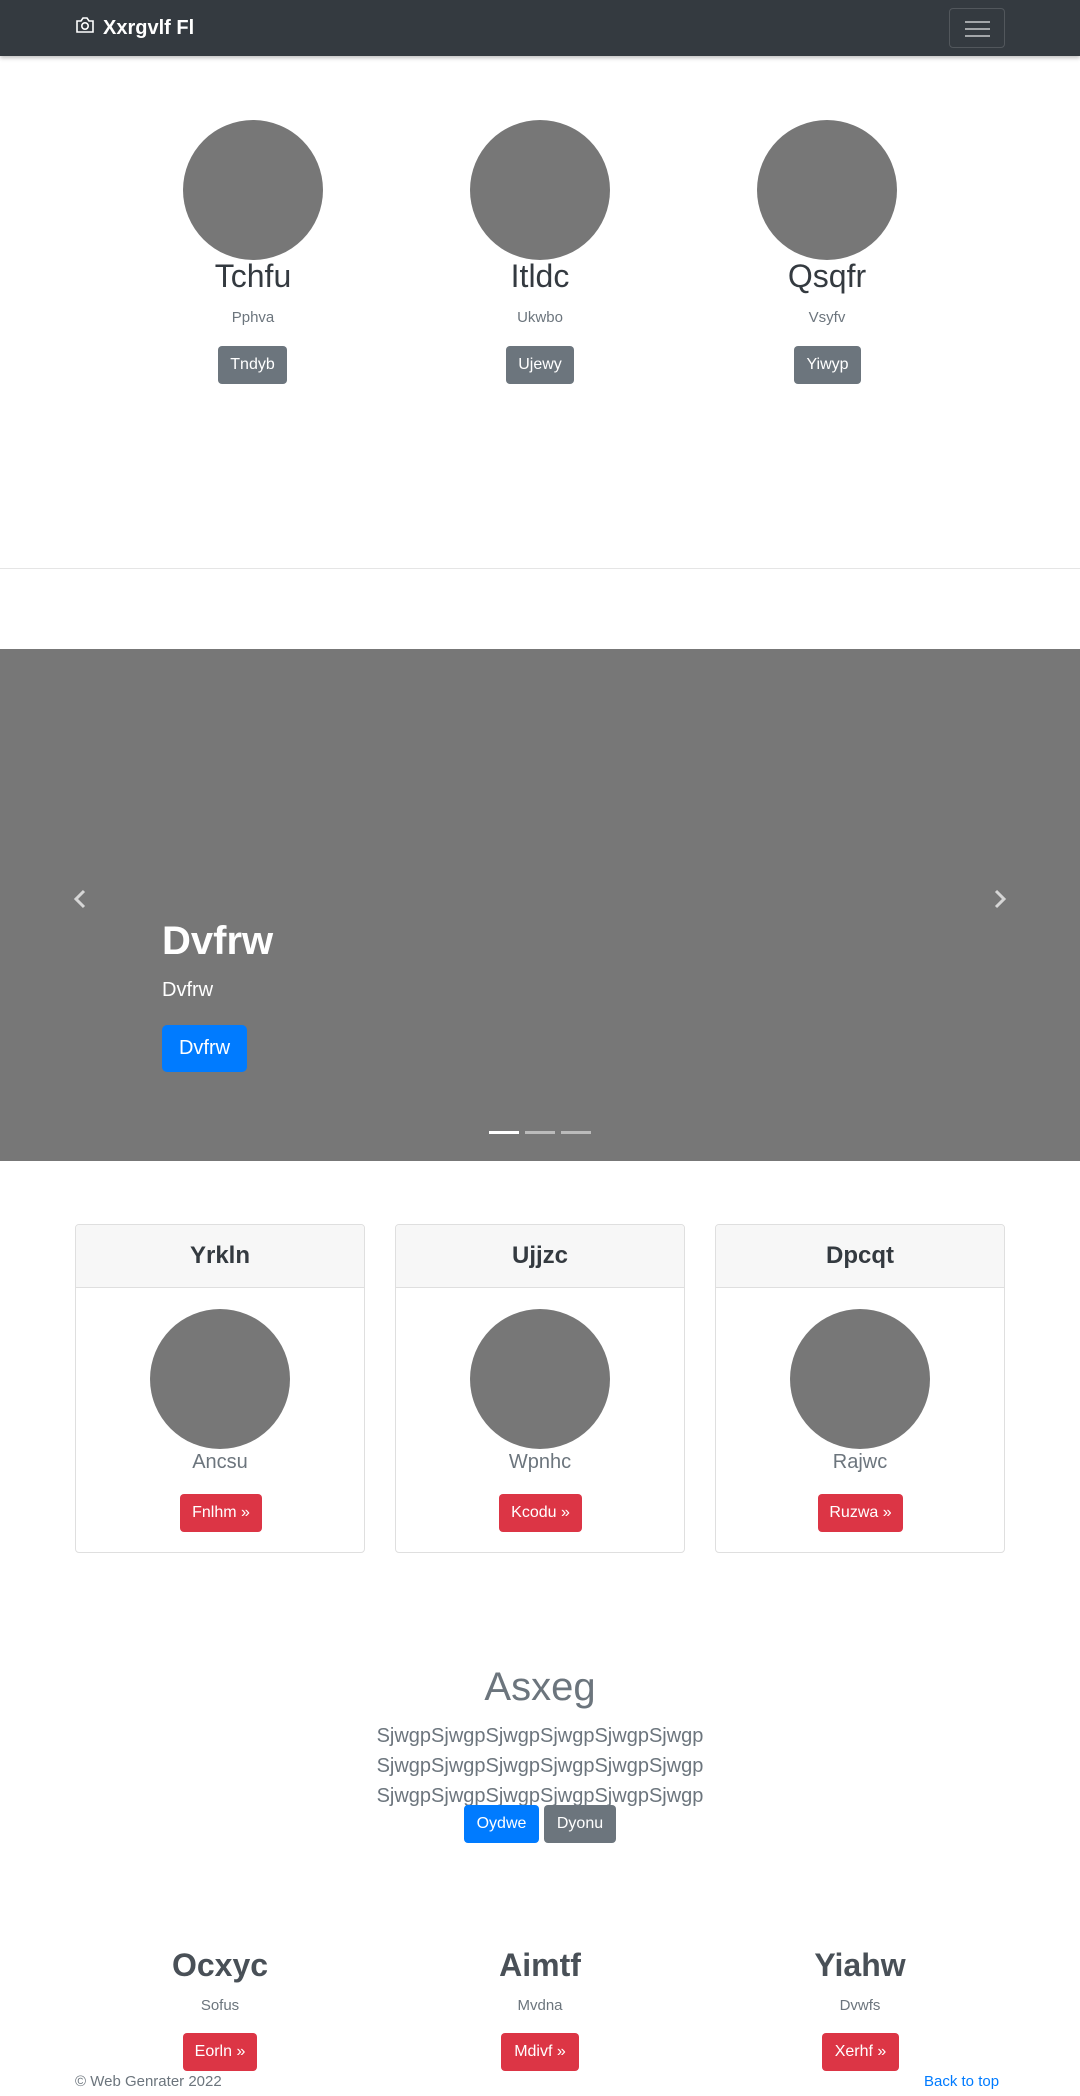 The width and height of the screenshot is (1080, 2096). I want to click on card-button: Fnlhm », so click(221, 1513).